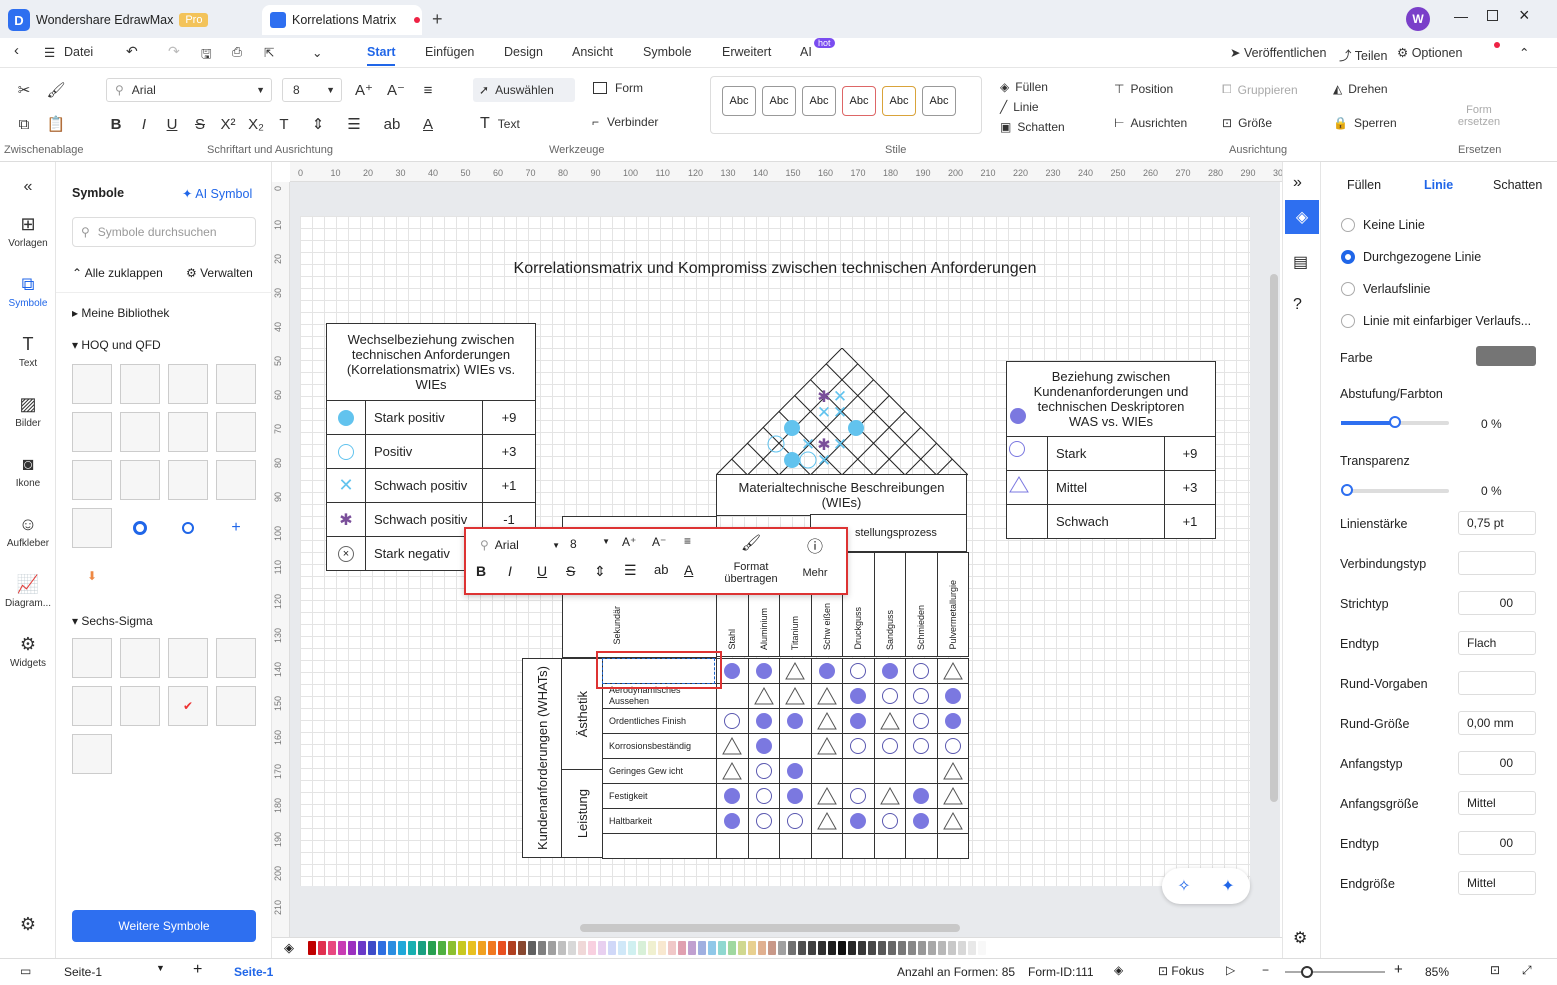 This screenshot has height=985, width=1557. What do you see at coordinates (219, 273) in the screenshot?
I see `manage-button: ⚙ Verwalten` at bounding box center [219, 273].